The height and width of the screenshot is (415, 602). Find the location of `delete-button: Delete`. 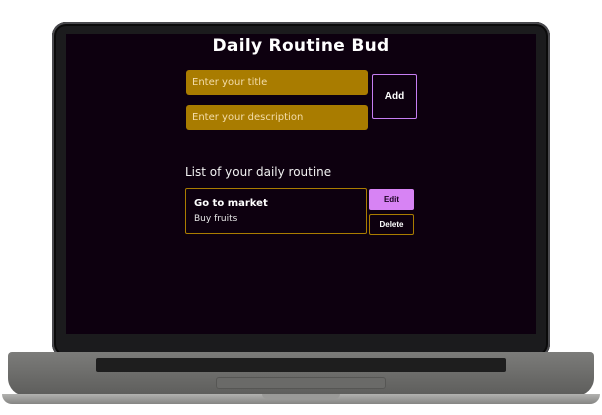

delete-button: Delete is located at coordinates (391, 224).